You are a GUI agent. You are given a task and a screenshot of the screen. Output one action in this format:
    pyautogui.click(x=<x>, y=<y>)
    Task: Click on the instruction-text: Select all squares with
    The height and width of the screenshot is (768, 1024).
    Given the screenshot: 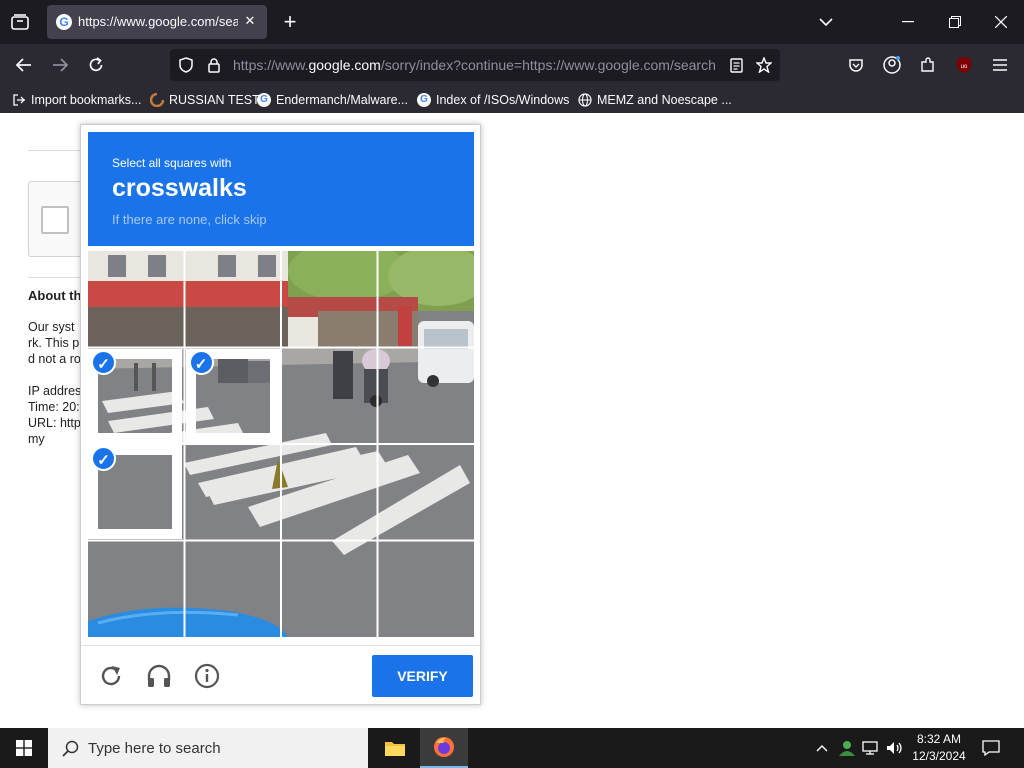 What is the action you would take?
    pyautogui.click(x=172, y=163)
    